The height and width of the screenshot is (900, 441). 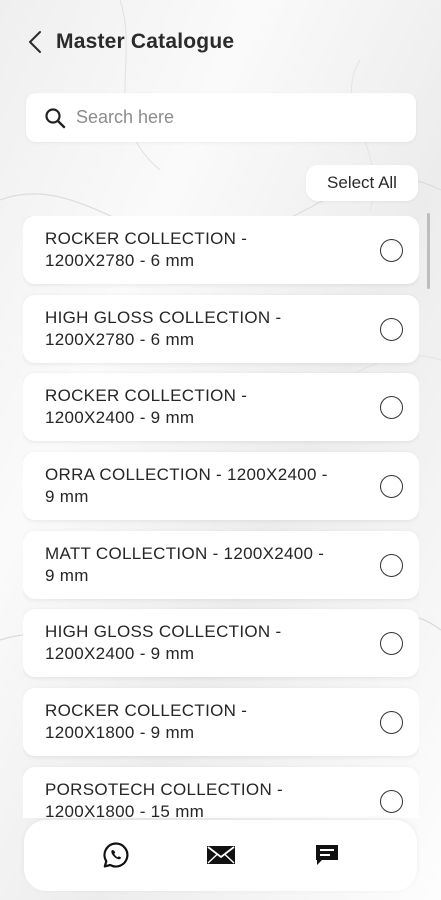 I want to click on search-input, so click(x=226, y=117).